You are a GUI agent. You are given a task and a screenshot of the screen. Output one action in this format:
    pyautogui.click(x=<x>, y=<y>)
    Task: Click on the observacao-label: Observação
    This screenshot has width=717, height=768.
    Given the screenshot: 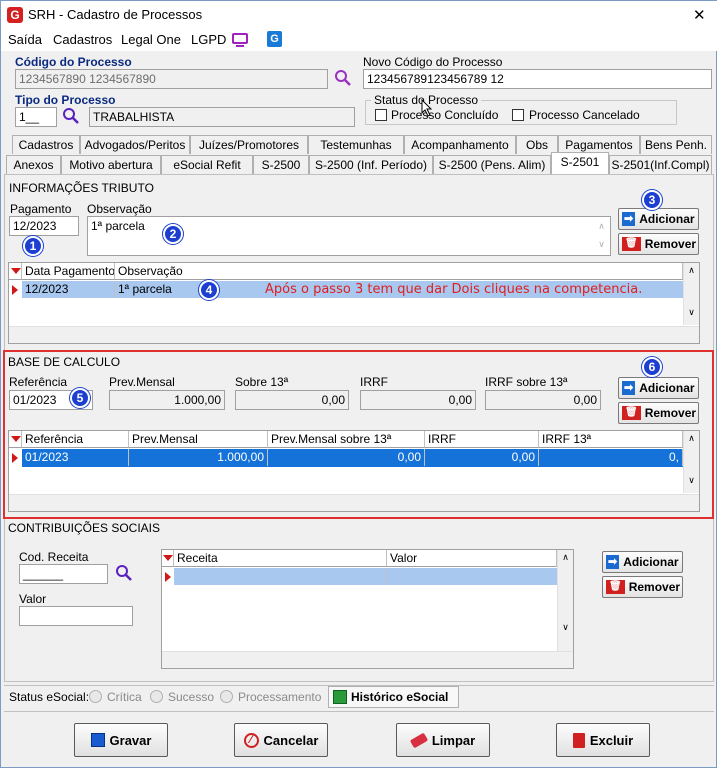 What is the action you would take?
    pyautogui.click(x=119, y=209)
    